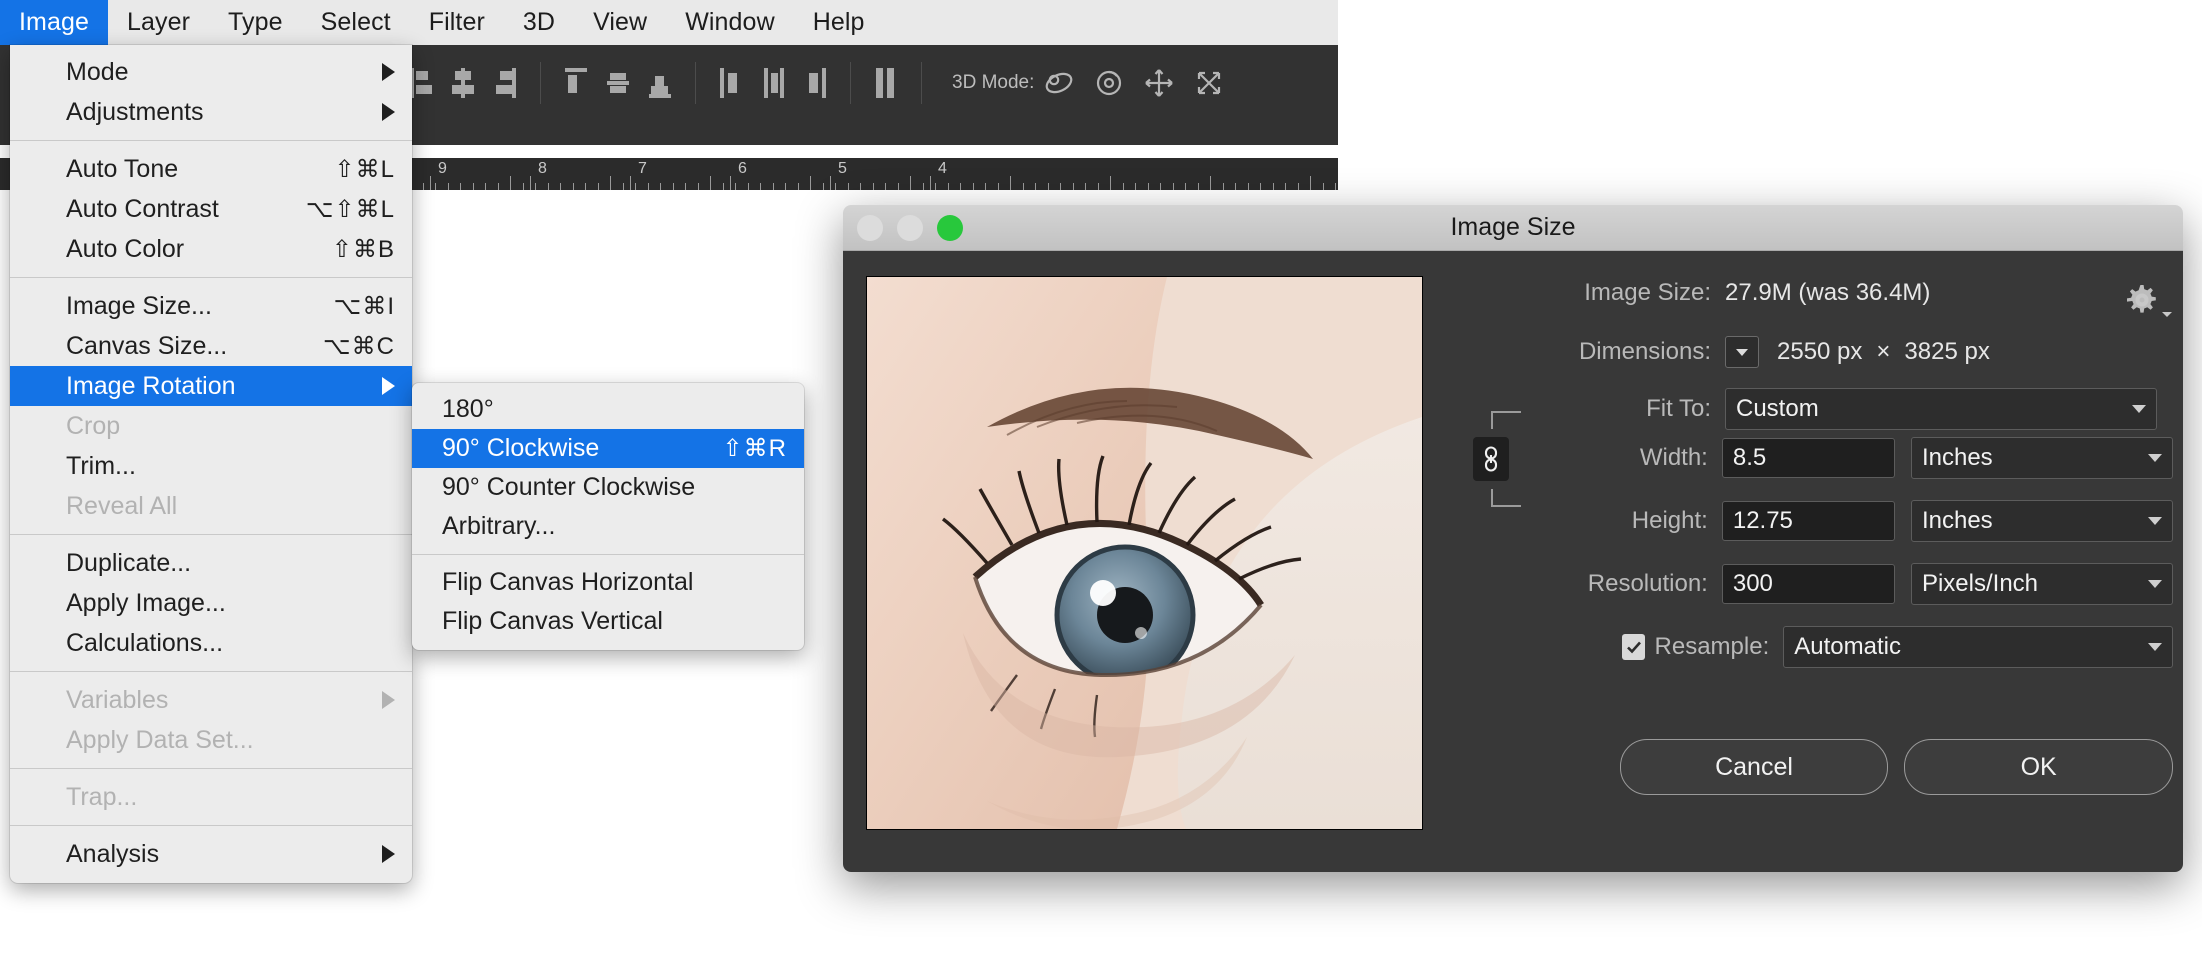 The width and height of the screenshot is (2202, 956). I want to click on menubar-item-type: Type, so click(255, 22).